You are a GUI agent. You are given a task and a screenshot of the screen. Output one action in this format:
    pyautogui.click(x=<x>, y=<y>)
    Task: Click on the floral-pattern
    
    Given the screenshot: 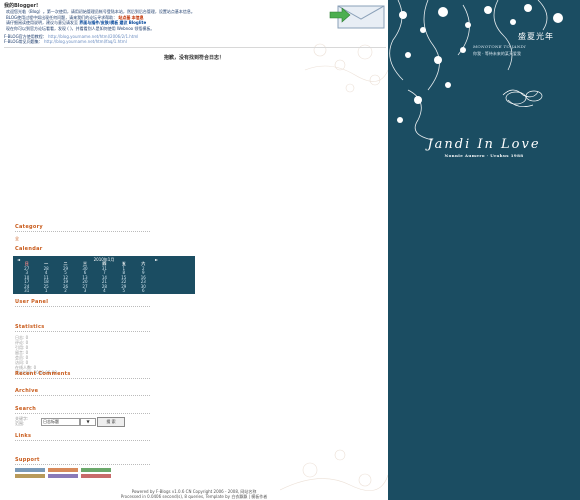 What is the action you would take?
    pyautogui.click(x=476, y=70)
    